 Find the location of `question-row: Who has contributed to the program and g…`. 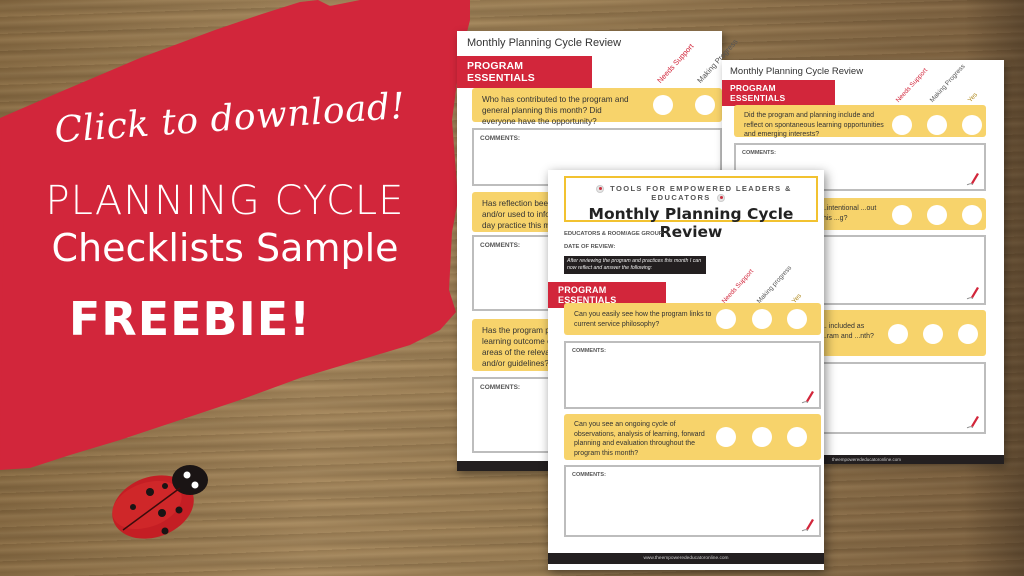

question-row: Who has contributed to the program and g… is located at coordinates (597, 107).